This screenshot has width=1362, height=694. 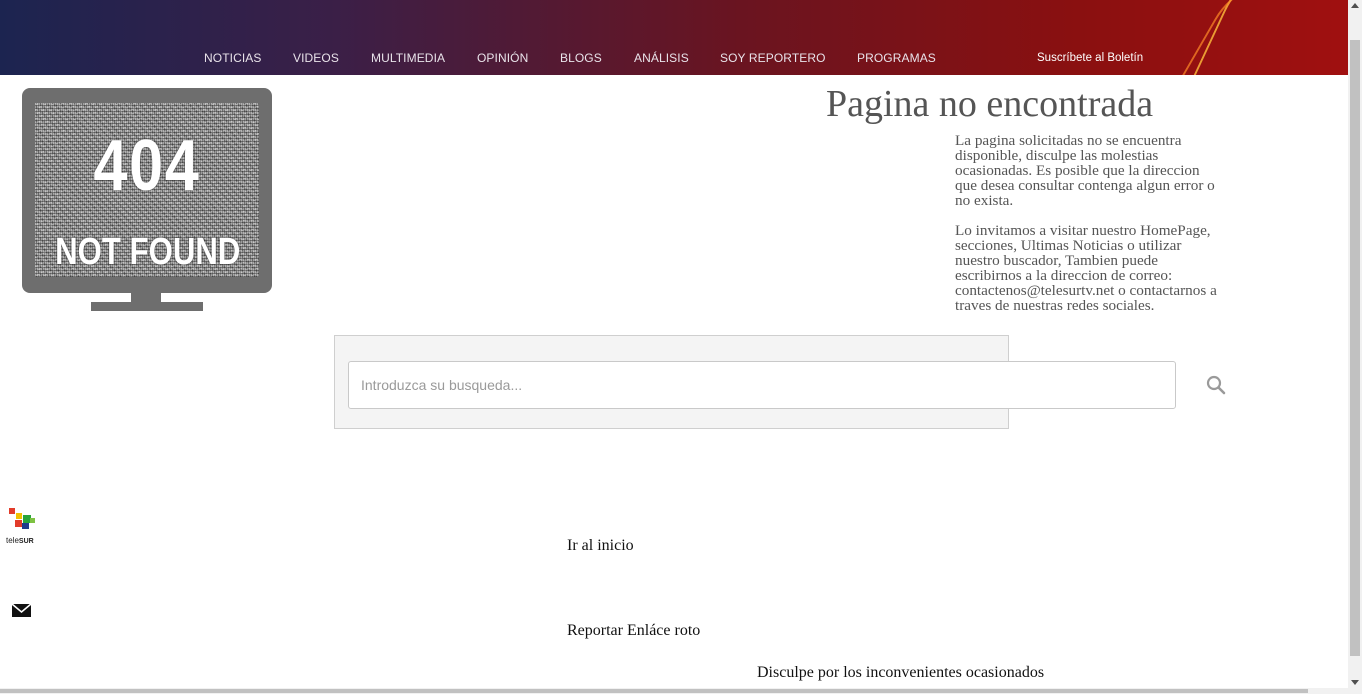 I want to click on horizontal-scrollbar, so click(x=674, y=691).